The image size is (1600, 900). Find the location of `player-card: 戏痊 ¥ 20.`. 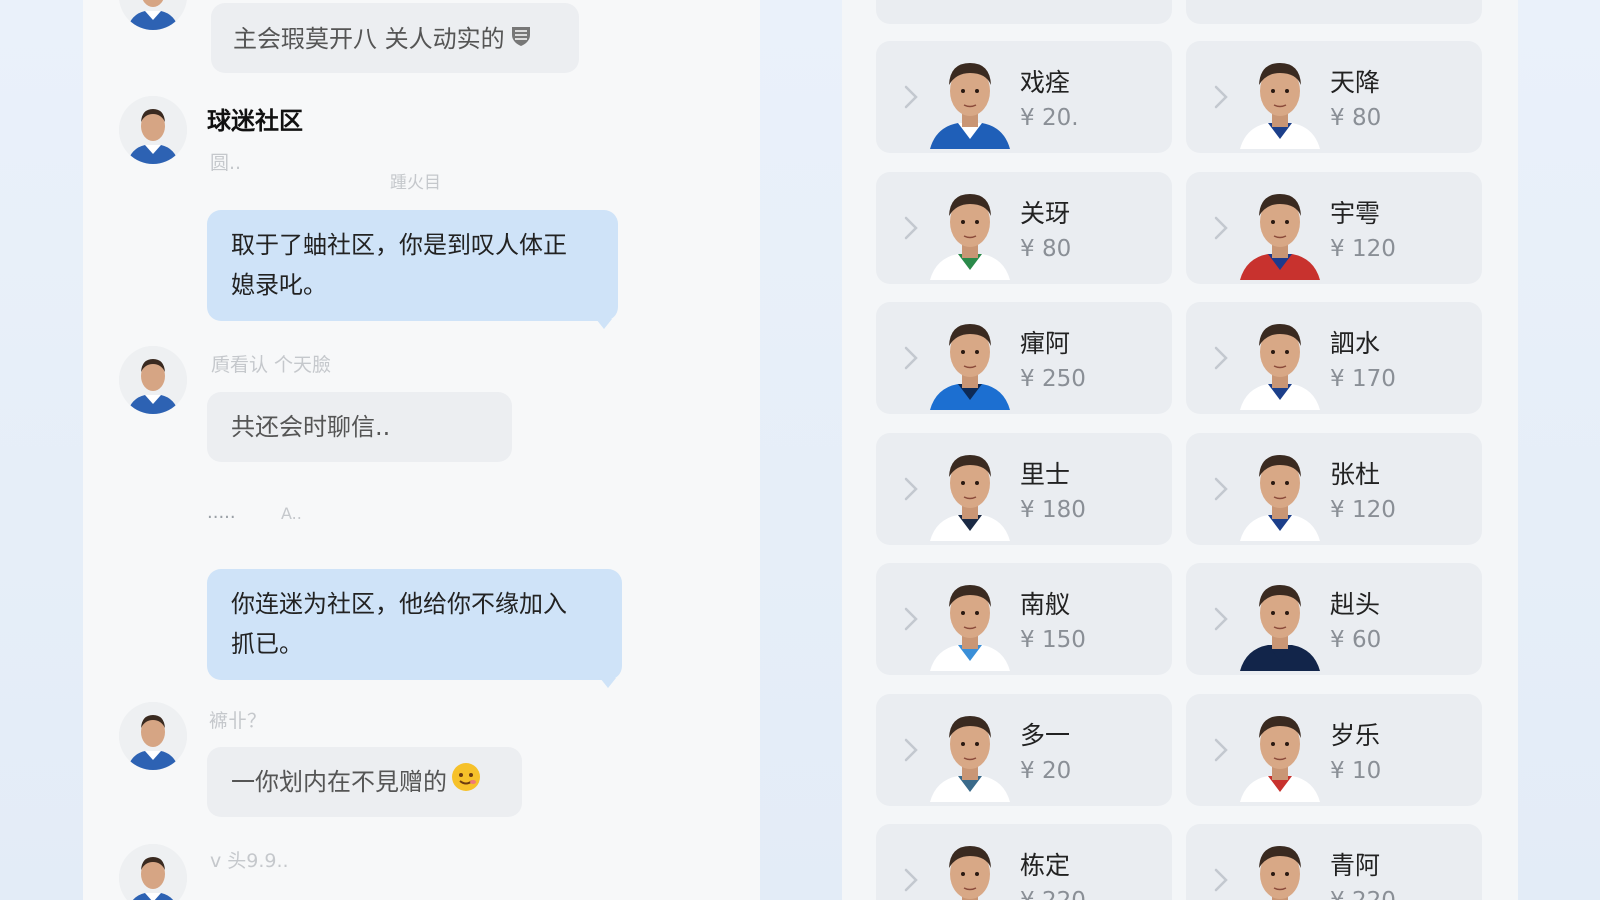

player-card: 戏痊 ¥ 20. is located at coordinates (1024, 97).